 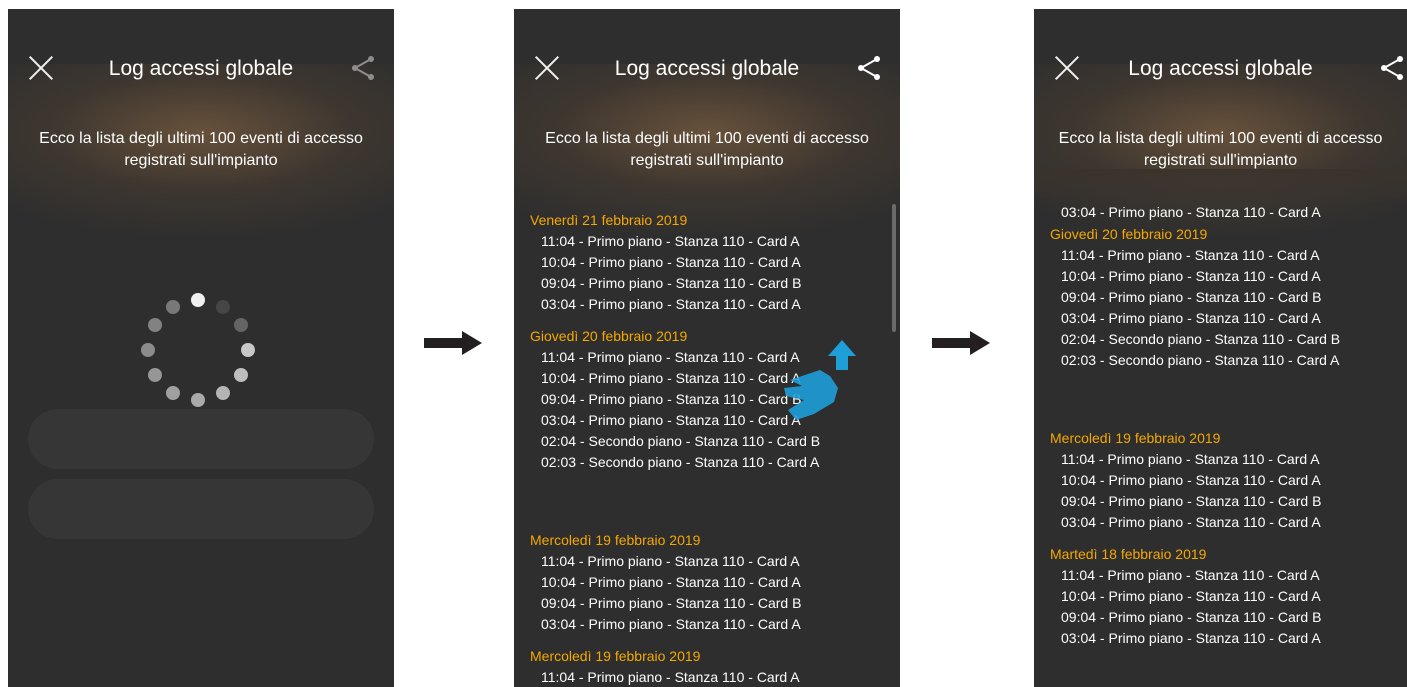 I want to click on scroll-fade, so click(x=1220, y=186).